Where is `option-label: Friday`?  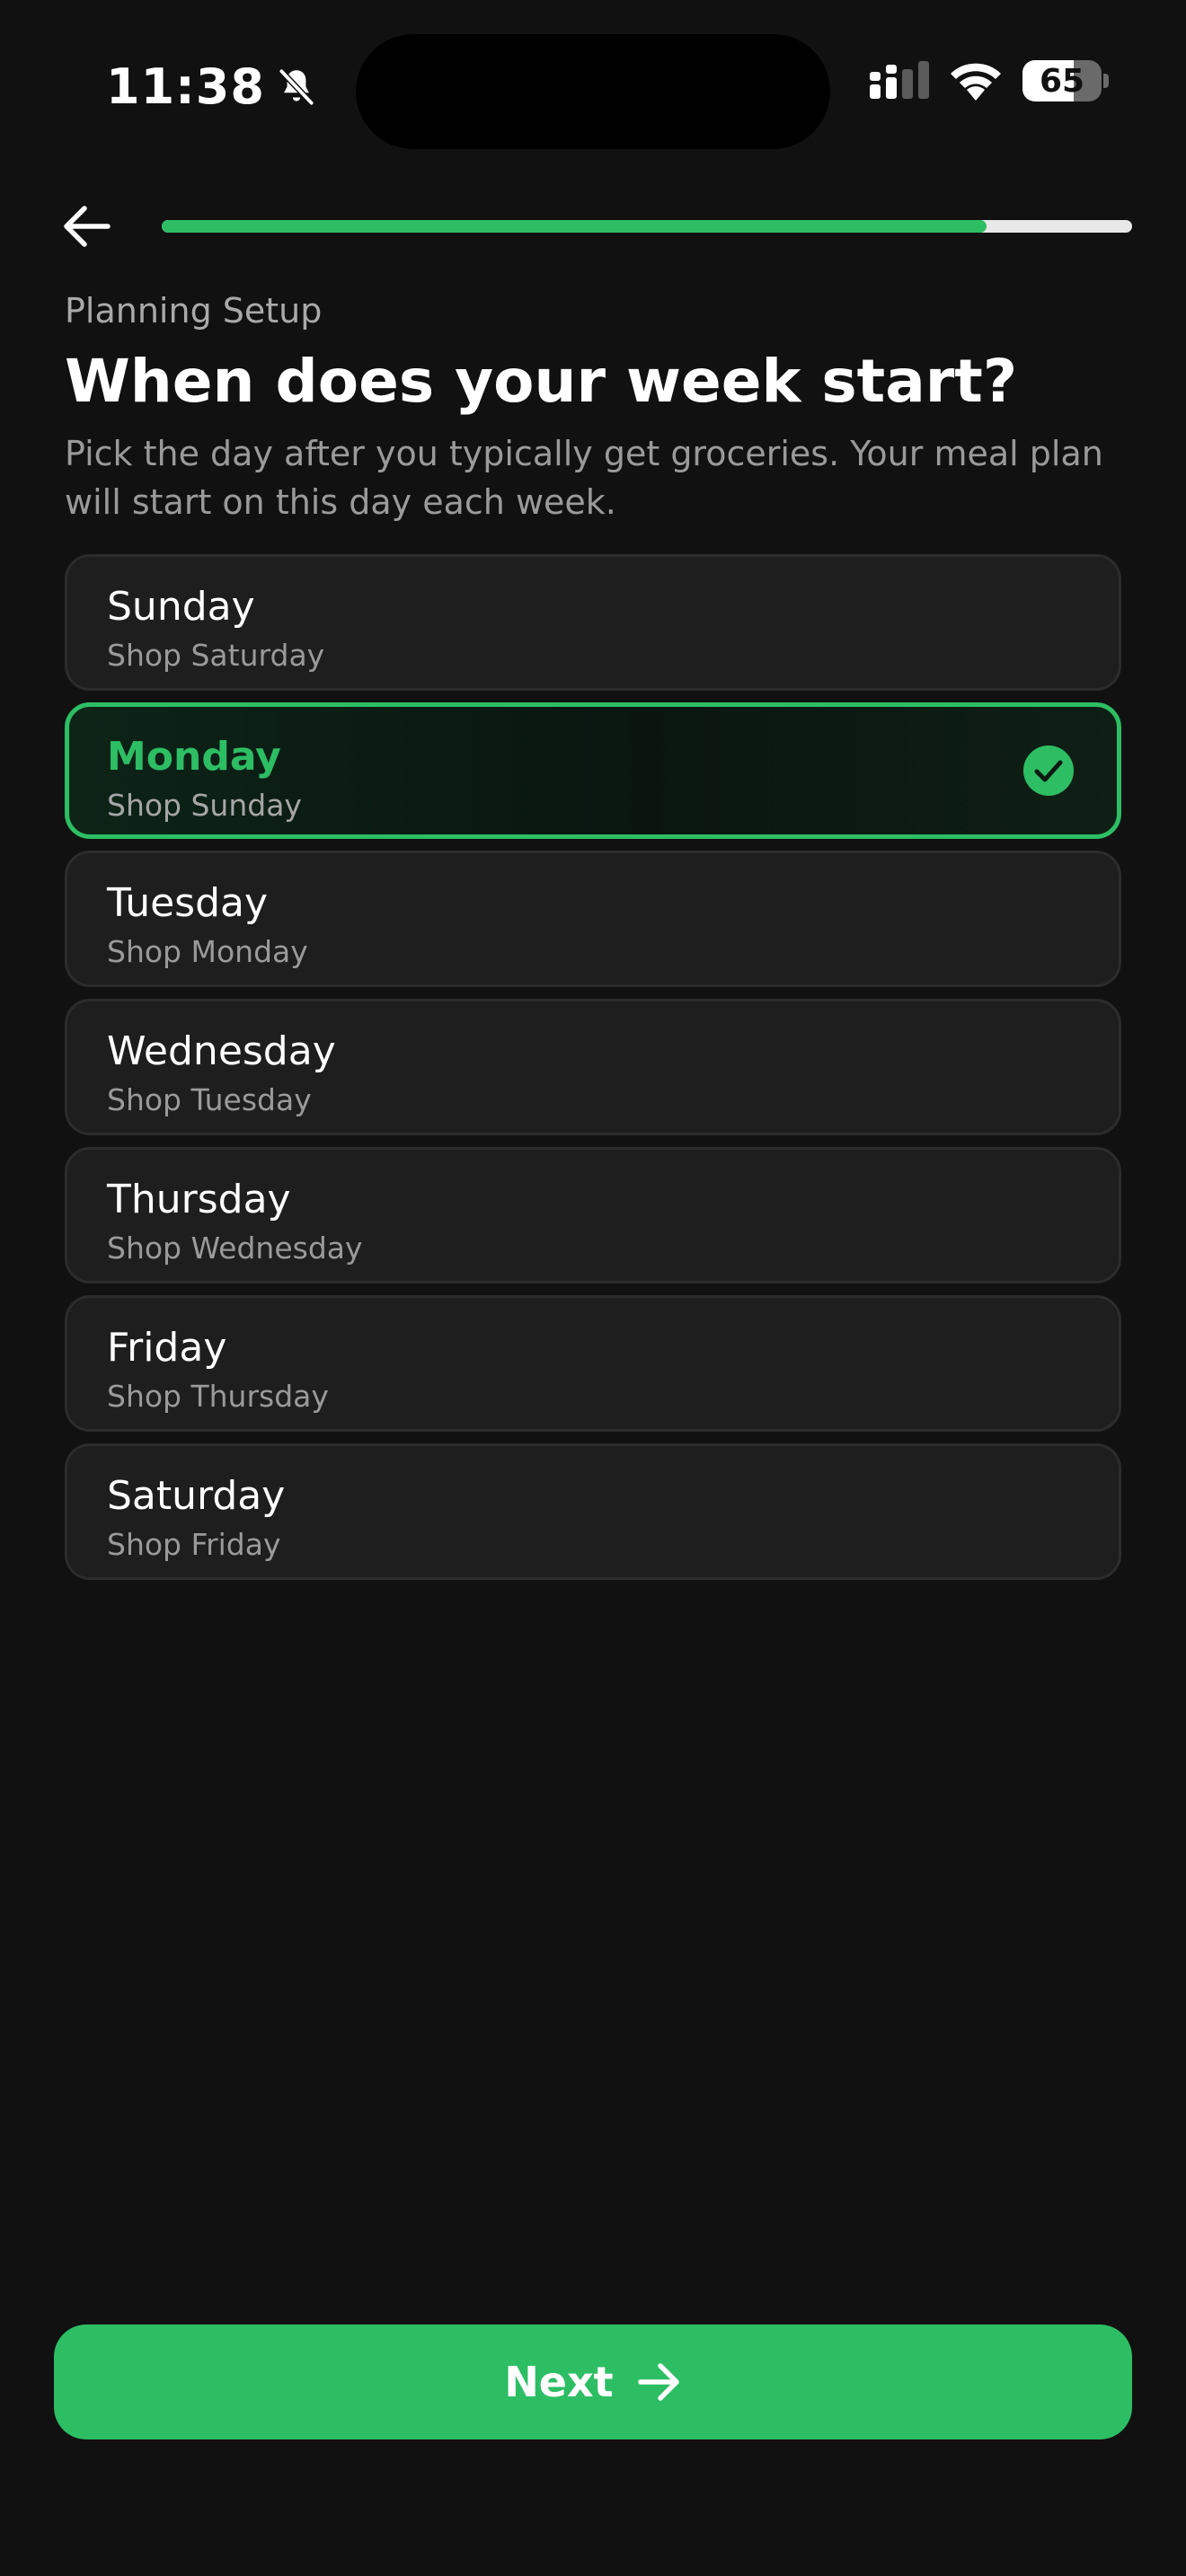 option-label: Friday is located at coordinates (167, 1348).